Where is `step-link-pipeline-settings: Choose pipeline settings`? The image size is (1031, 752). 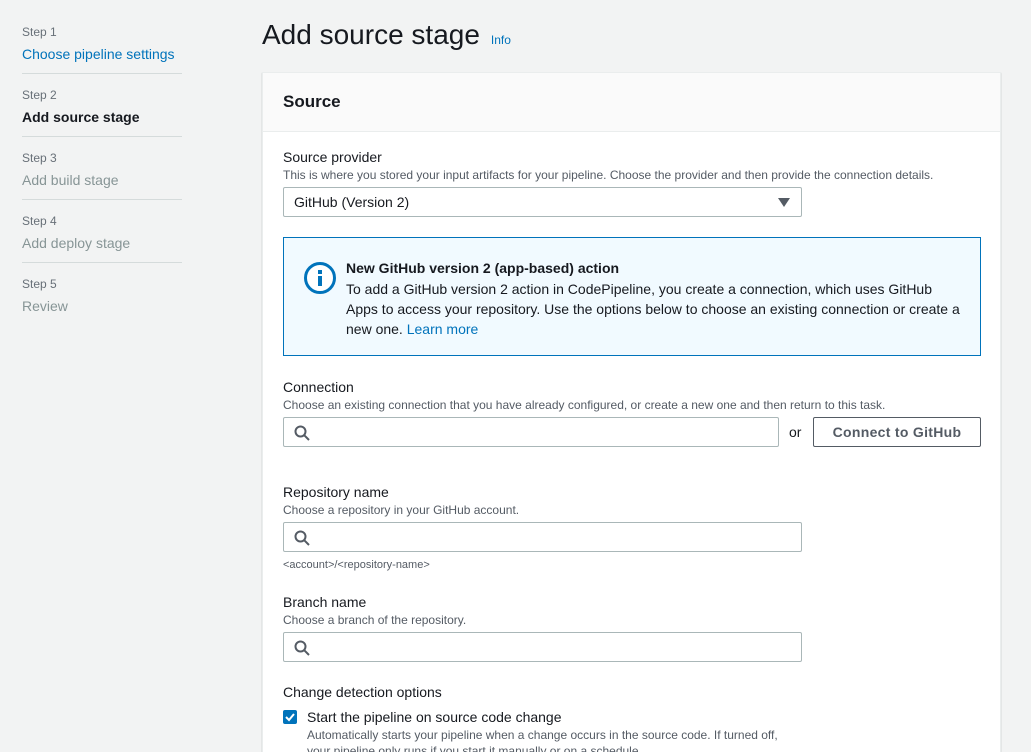
step-link-pipeline-settings: Choose pipeline settings is located at coordinates (102, 54).